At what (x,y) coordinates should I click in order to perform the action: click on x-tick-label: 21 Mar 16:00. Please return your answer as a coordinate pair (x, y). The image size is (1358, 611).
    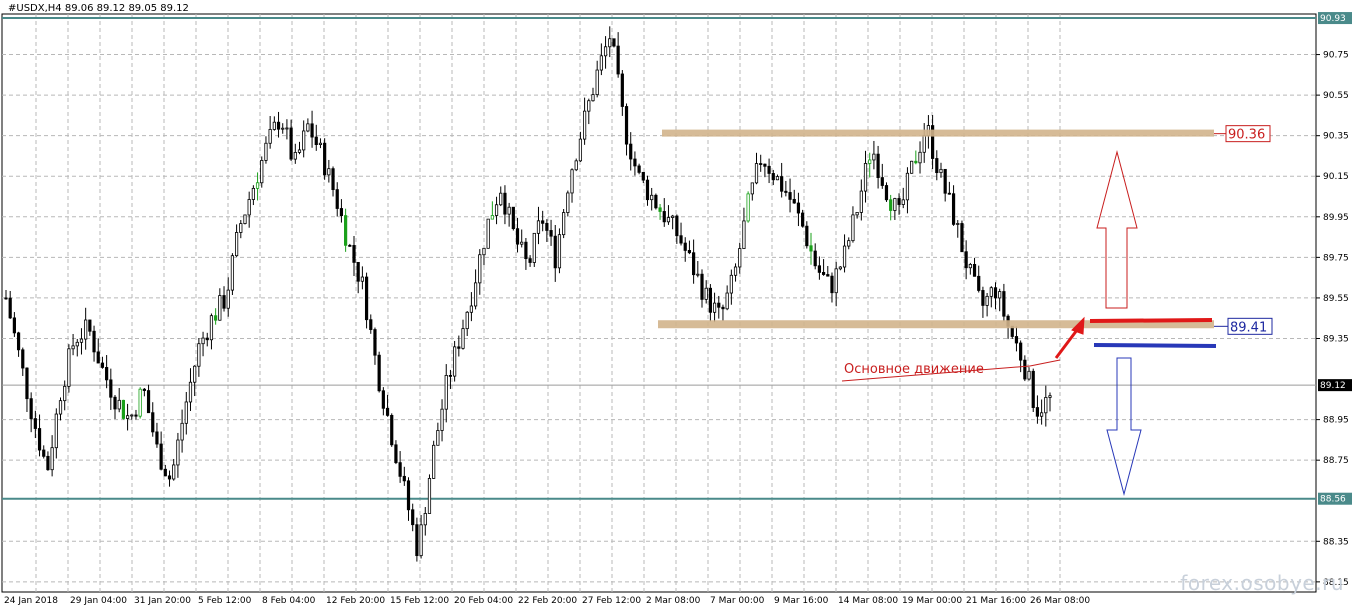
    Looking at the image, I should click on (996, 601).